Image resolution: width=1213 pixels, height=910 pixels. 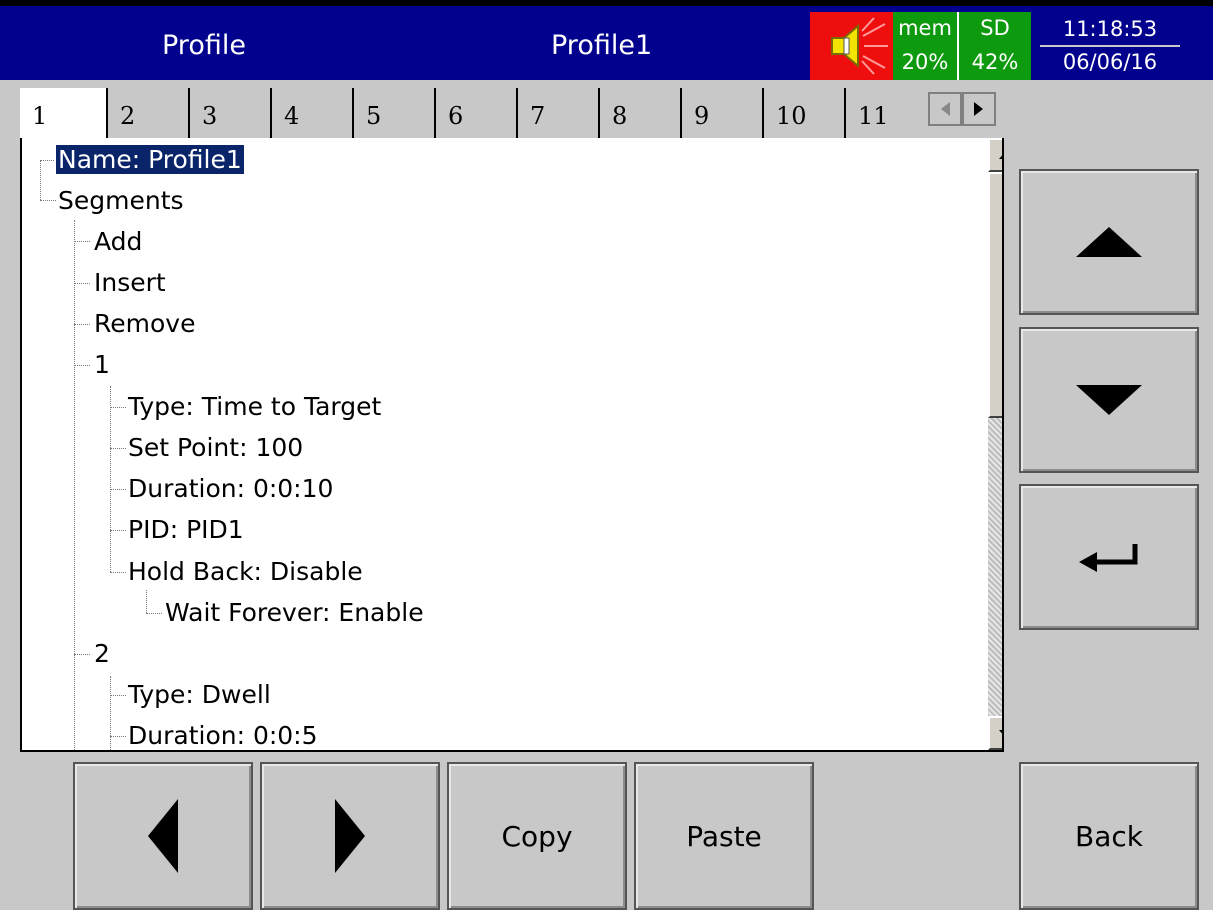 I want to click on up-arrow-icon, so click(x=1109, y=242).